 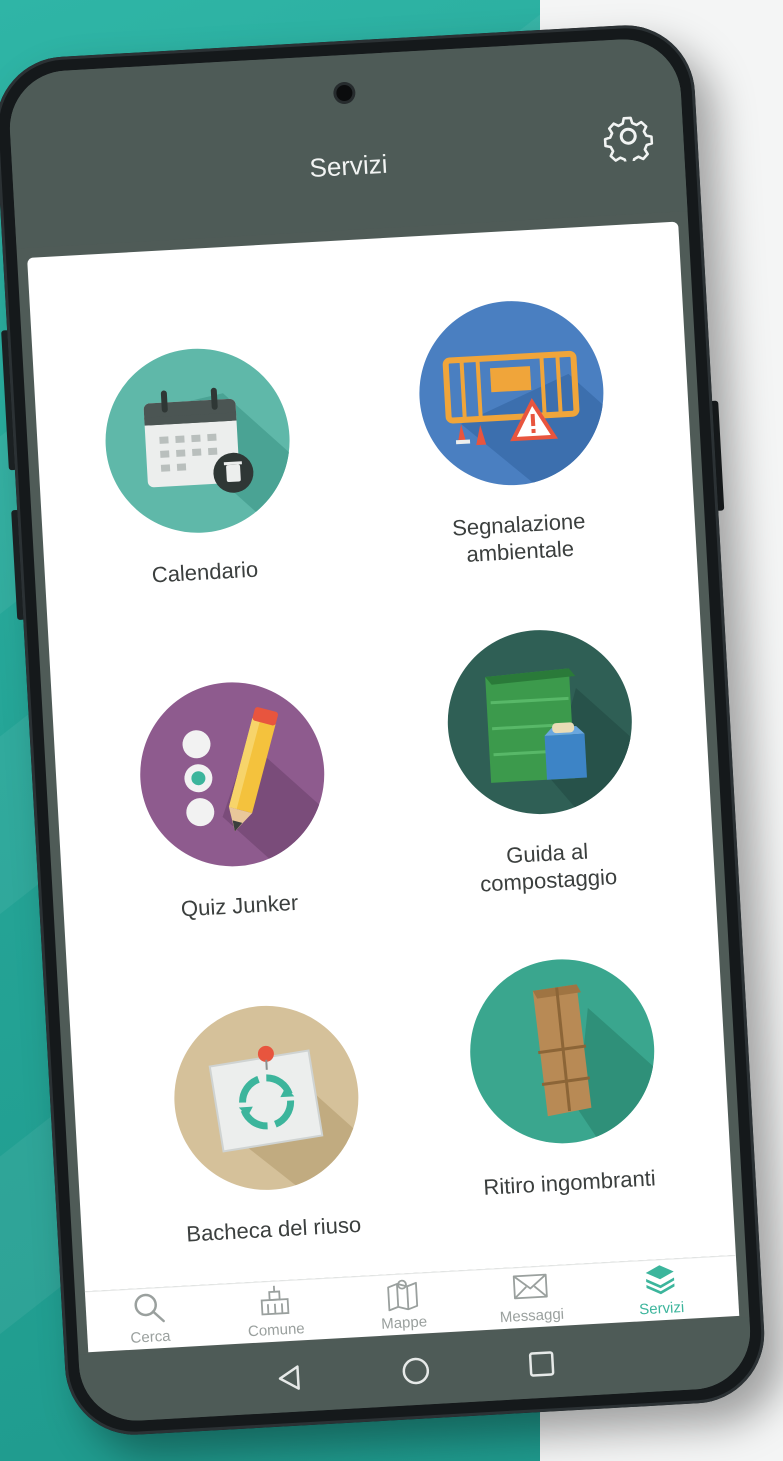 I want to click on gear-icon, so click(x=628, y=141).